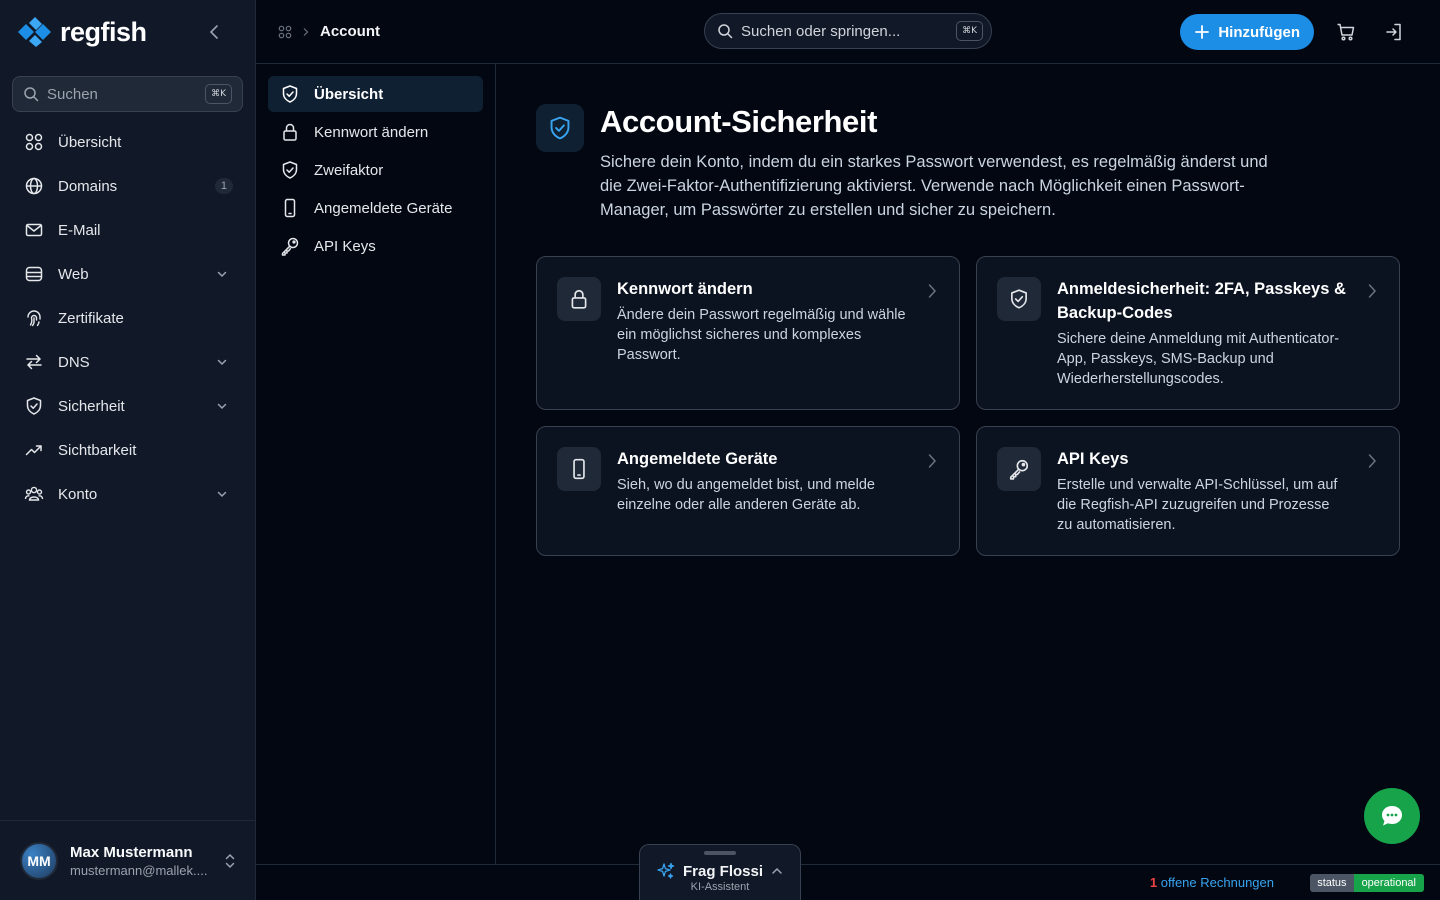 This screenshot has height=900, width=1440. What do you see at coordinates (34, 493) in the screenshot?
I see `users-icon` at bounding box center [34, 493].